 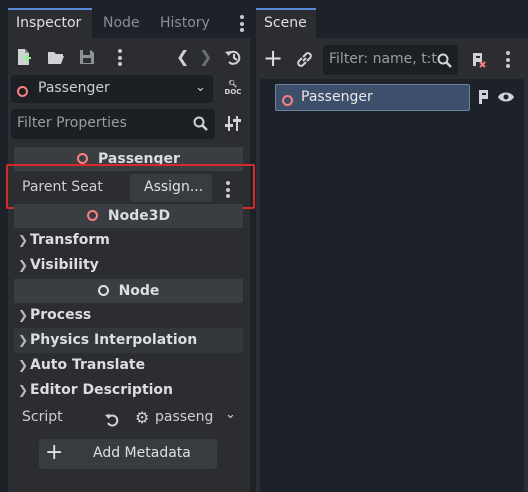 What do you see at coordinates (130, 186) in the screenshot?
I see `highlight-box` at bounding box center [130, 186].